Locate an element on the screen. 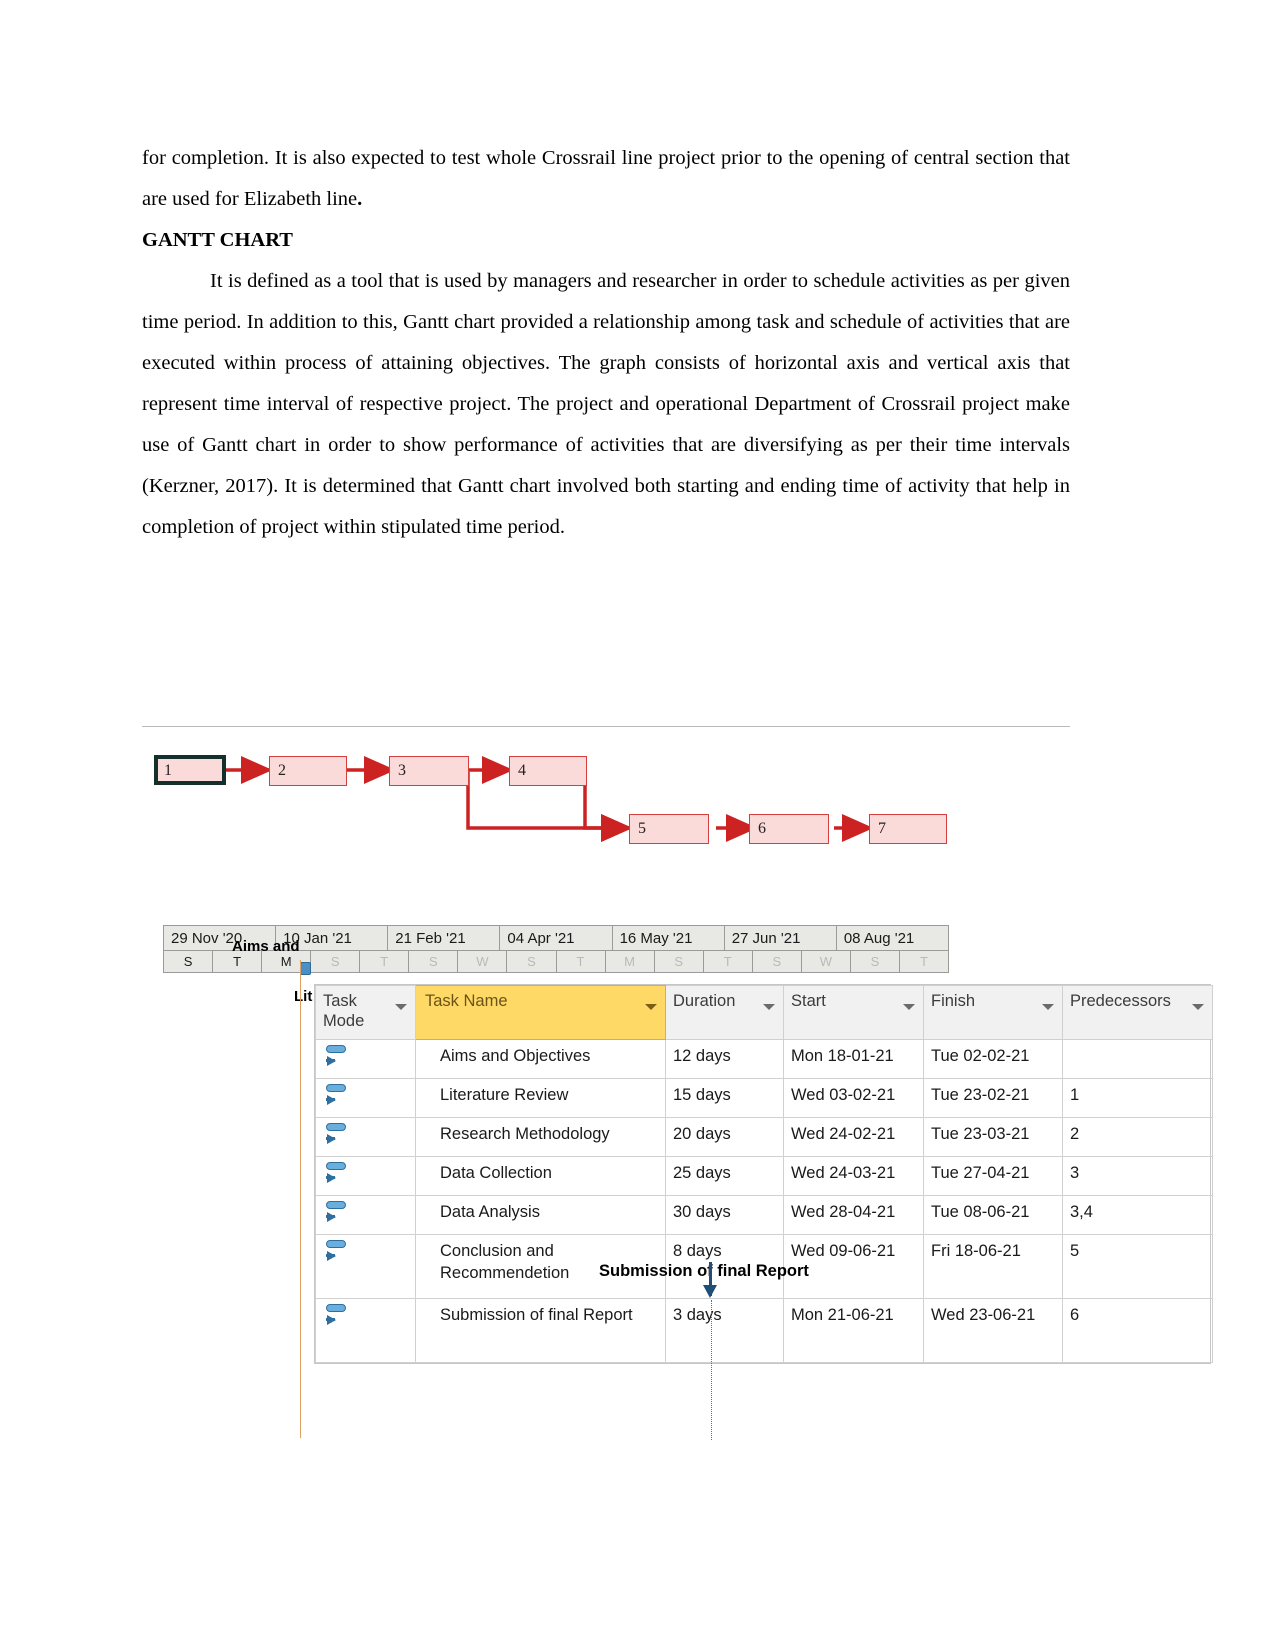  cell-task-name: Data Collection is located at coordinates (540, 1176).